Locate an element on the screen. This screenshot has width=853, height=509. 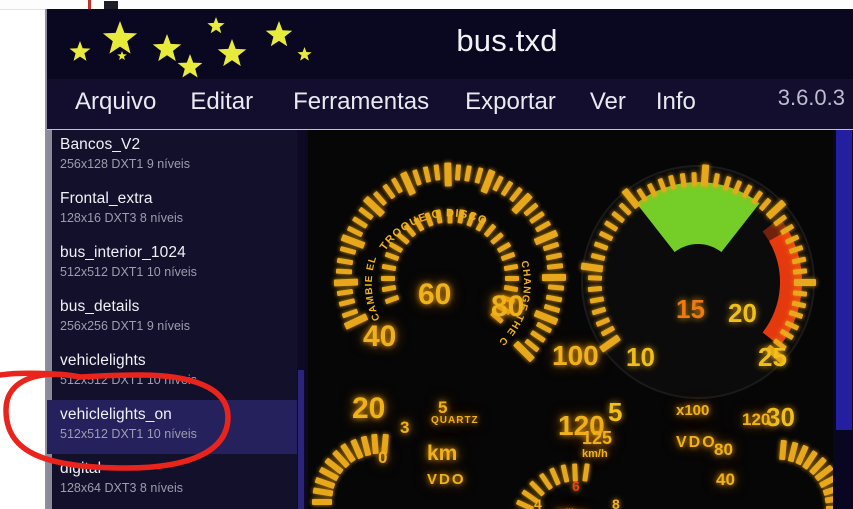
texture-meta: 128x64 DXT3 8 níveis is located at coordinates (121, 488).